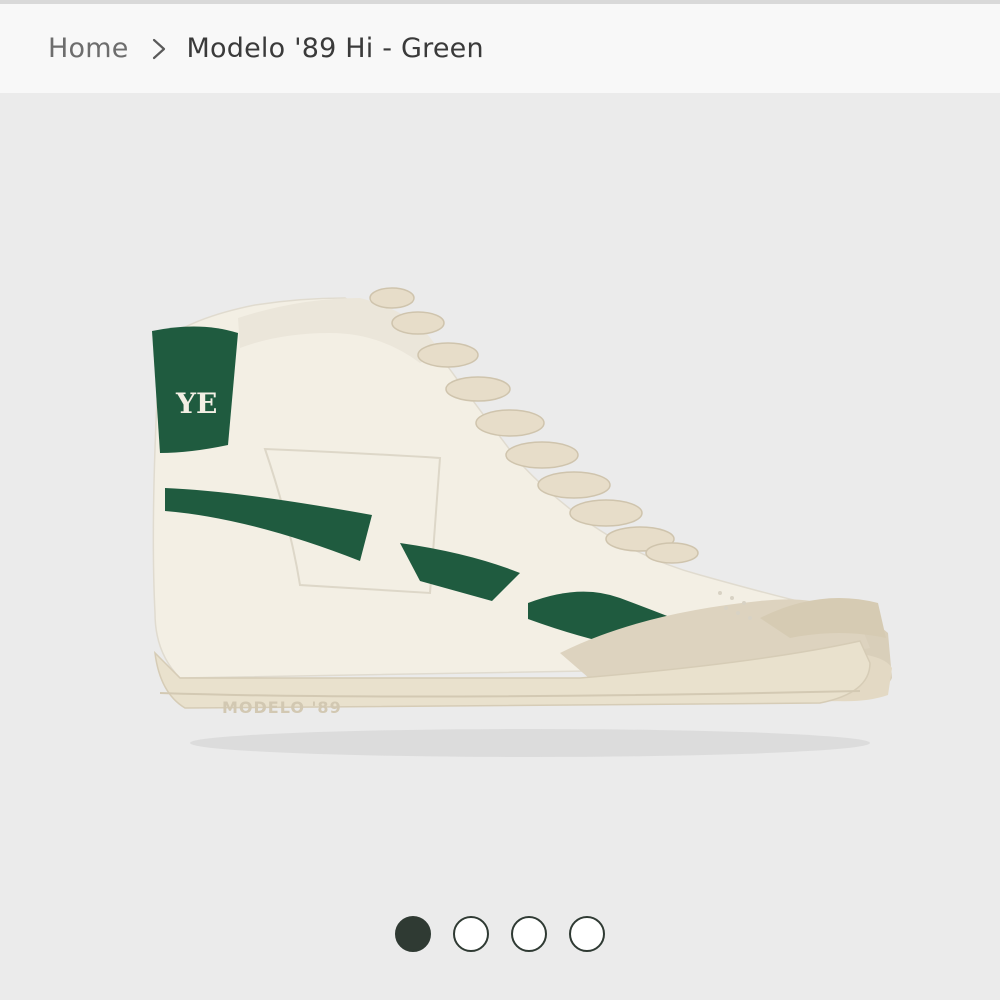  I want to click on carousel-dots, so click(500, 934).